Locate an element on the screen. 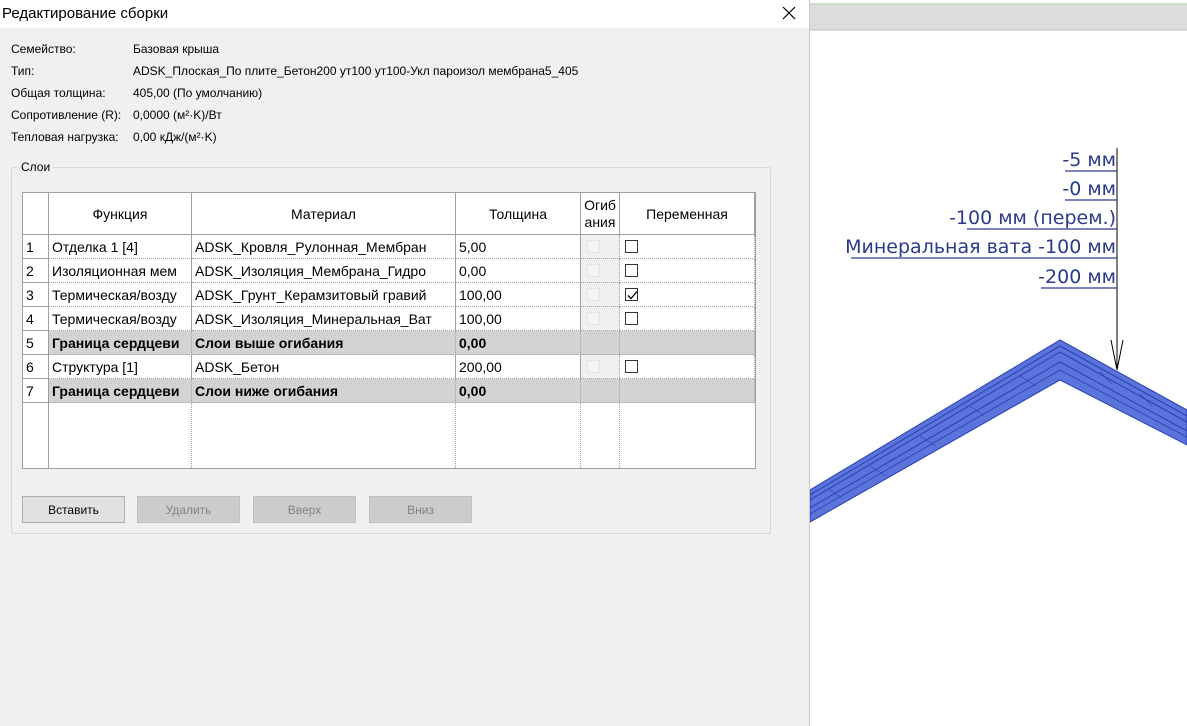  row-number: 1 is located at coordinates (36, 247).